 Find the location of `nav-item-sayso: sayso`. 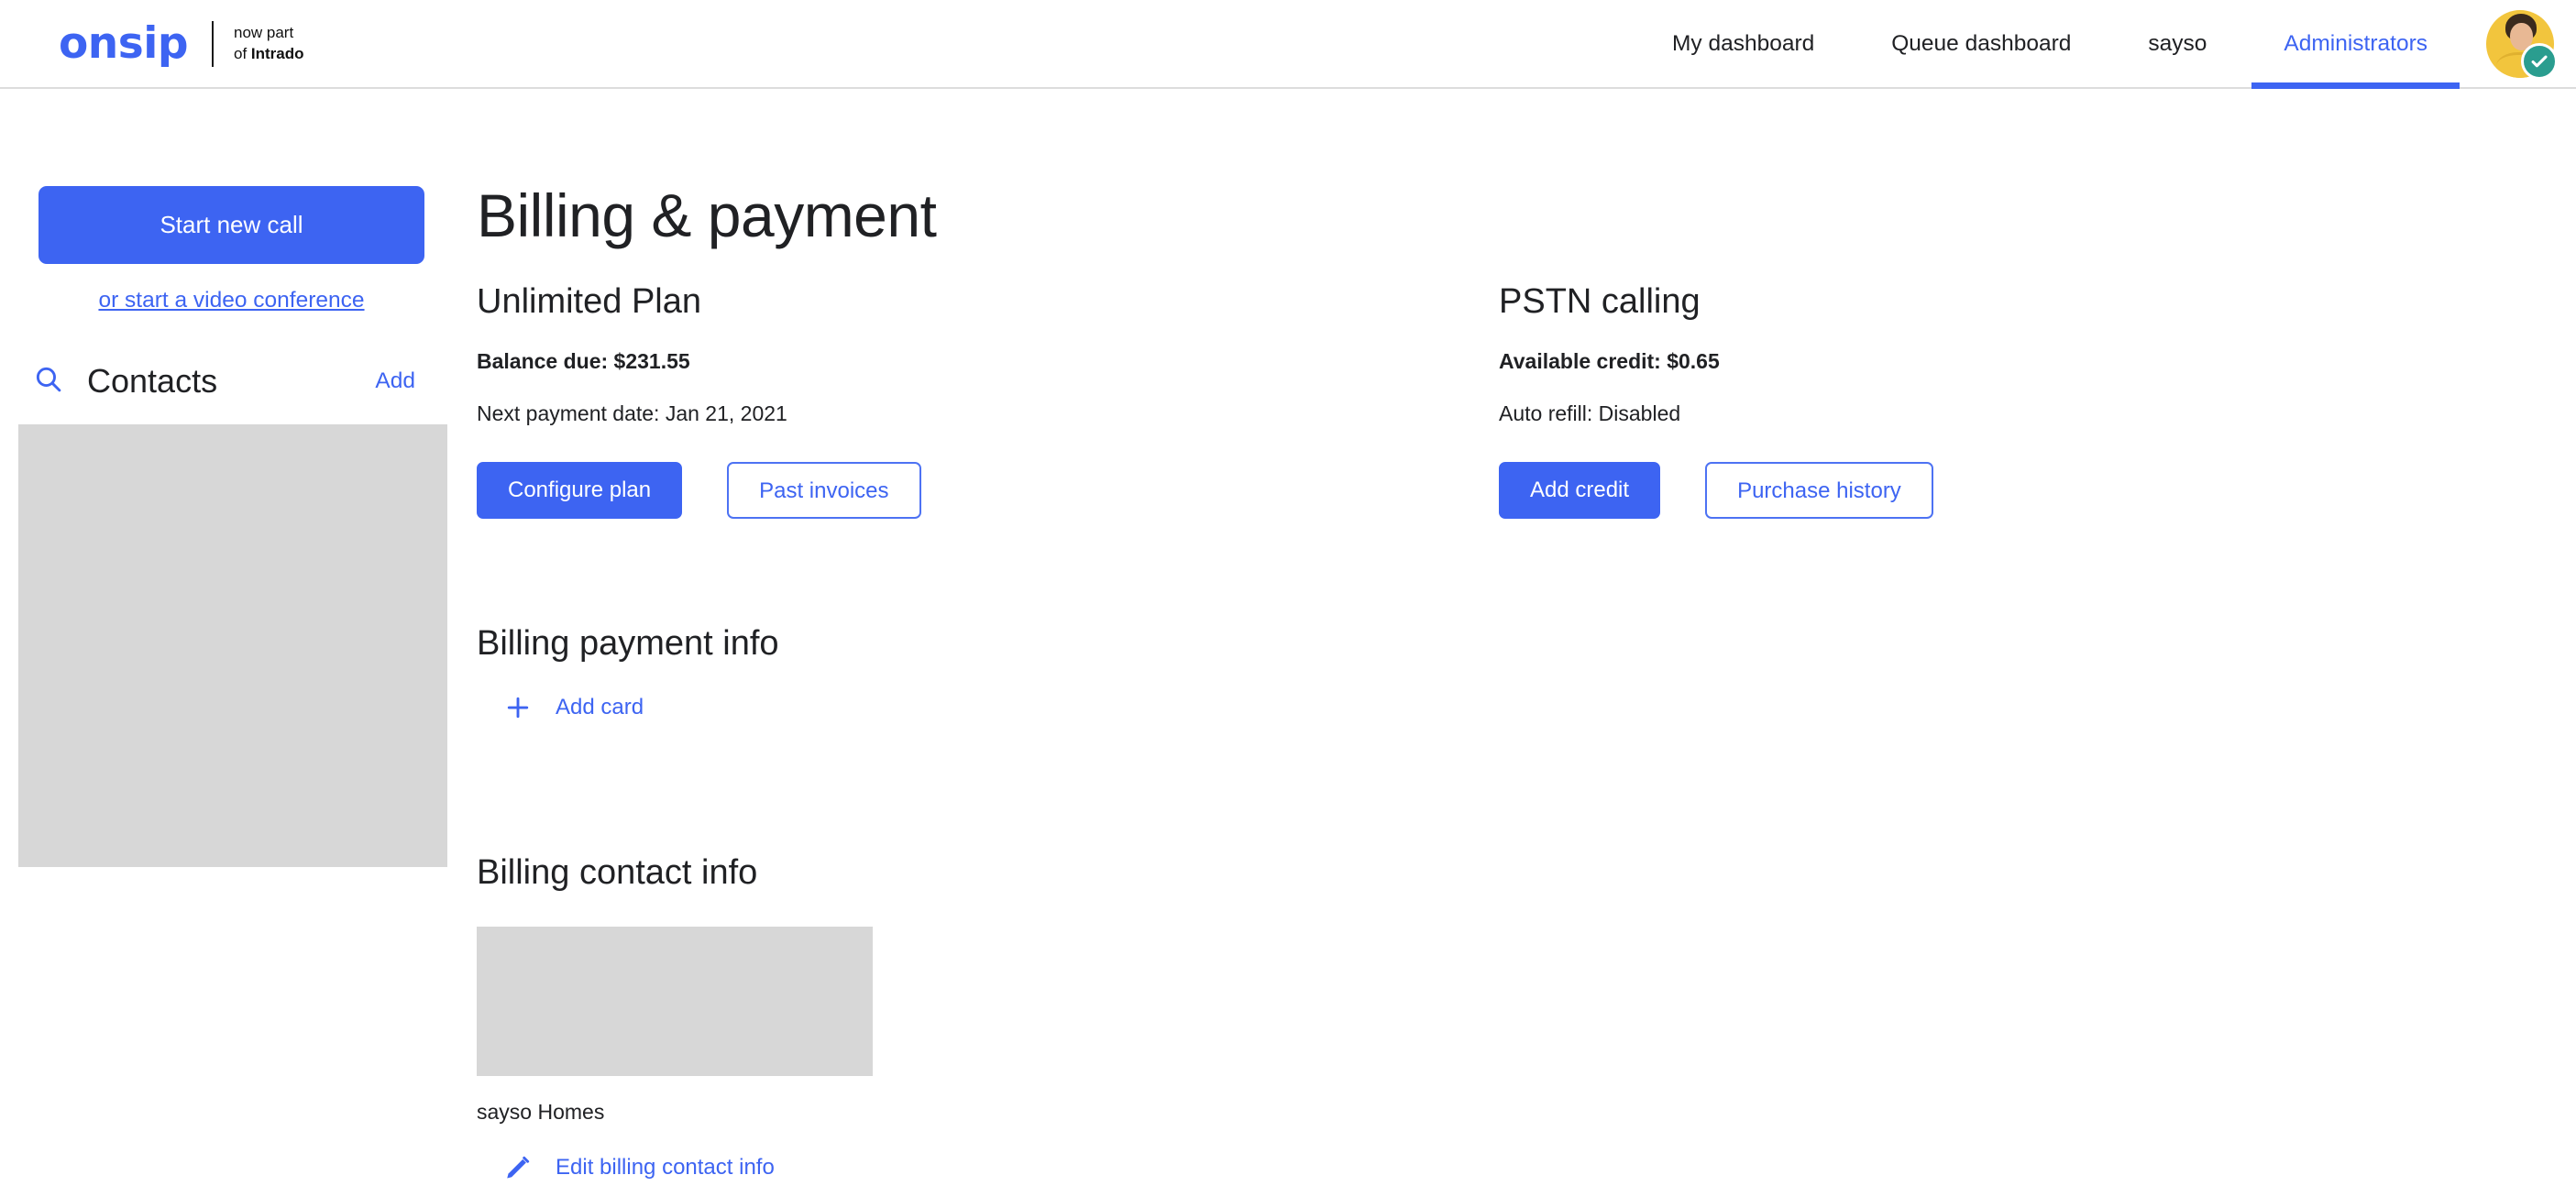

nav-item-sayso: sayso is located at coordinates (2177, 43).